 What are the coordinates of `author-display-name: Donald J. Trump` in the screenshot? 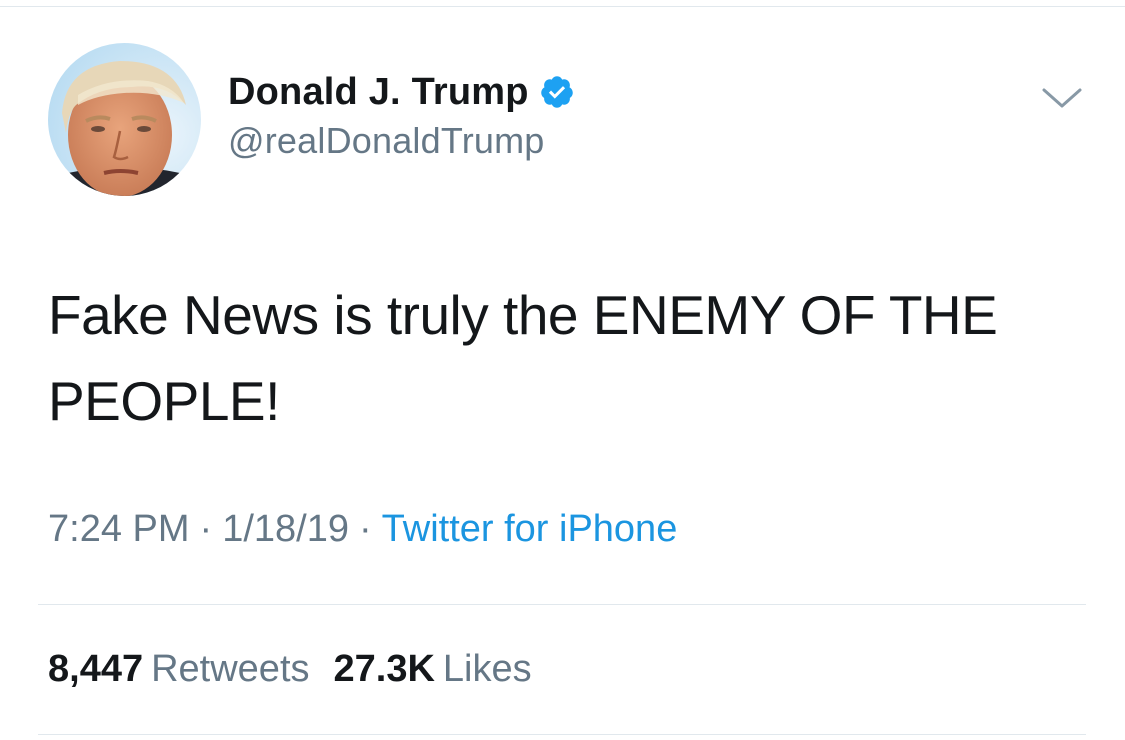 It's located at (378, 92).